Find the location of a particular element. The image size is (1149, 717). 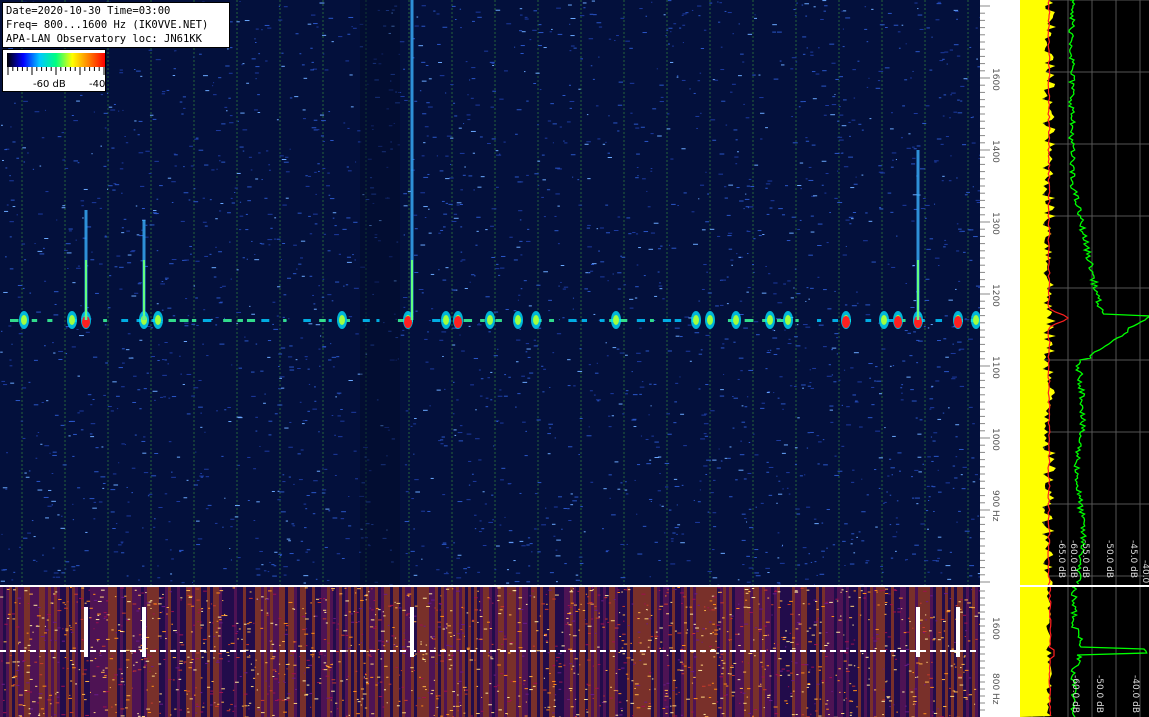

lower-frequency-axis: 1600 800 Hz is located at coordinates (1000, 652).